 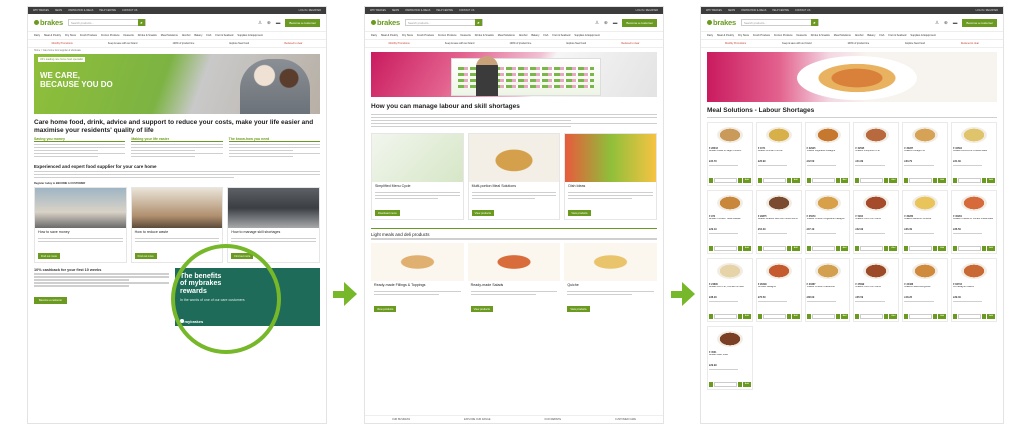 What do you see at coordinates (110, 35) in the screenshot?
I see `nav-item: Frozen Produce` at bounding box center [110, 35].